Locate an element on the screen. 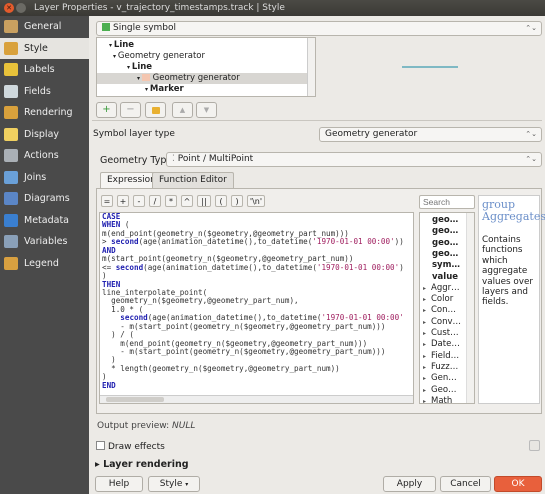 This screenshot has width=545, height=494. sidebar-item-label: Legend is located at coordinates (41, 263).